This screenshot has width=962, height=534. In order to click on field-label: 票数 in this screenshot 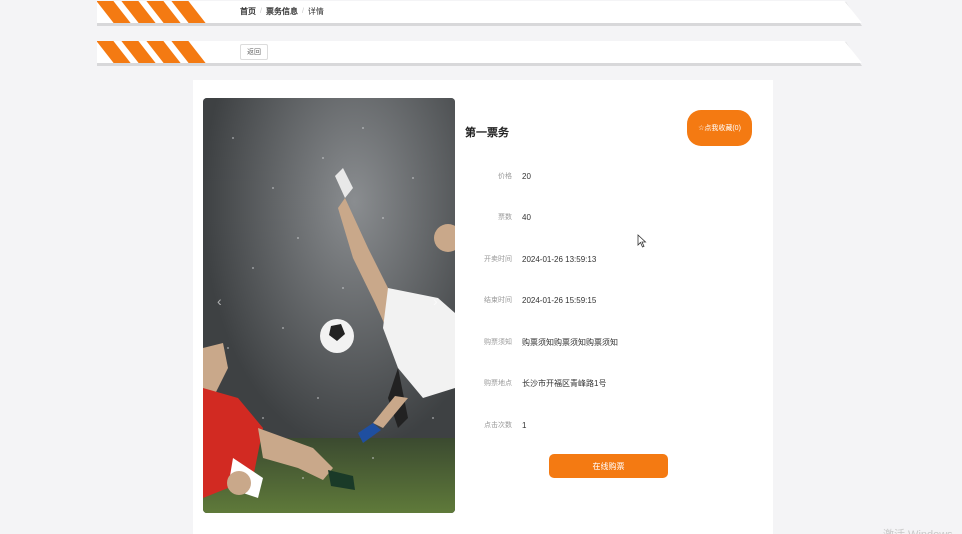, I will do `click(505, 217)`.